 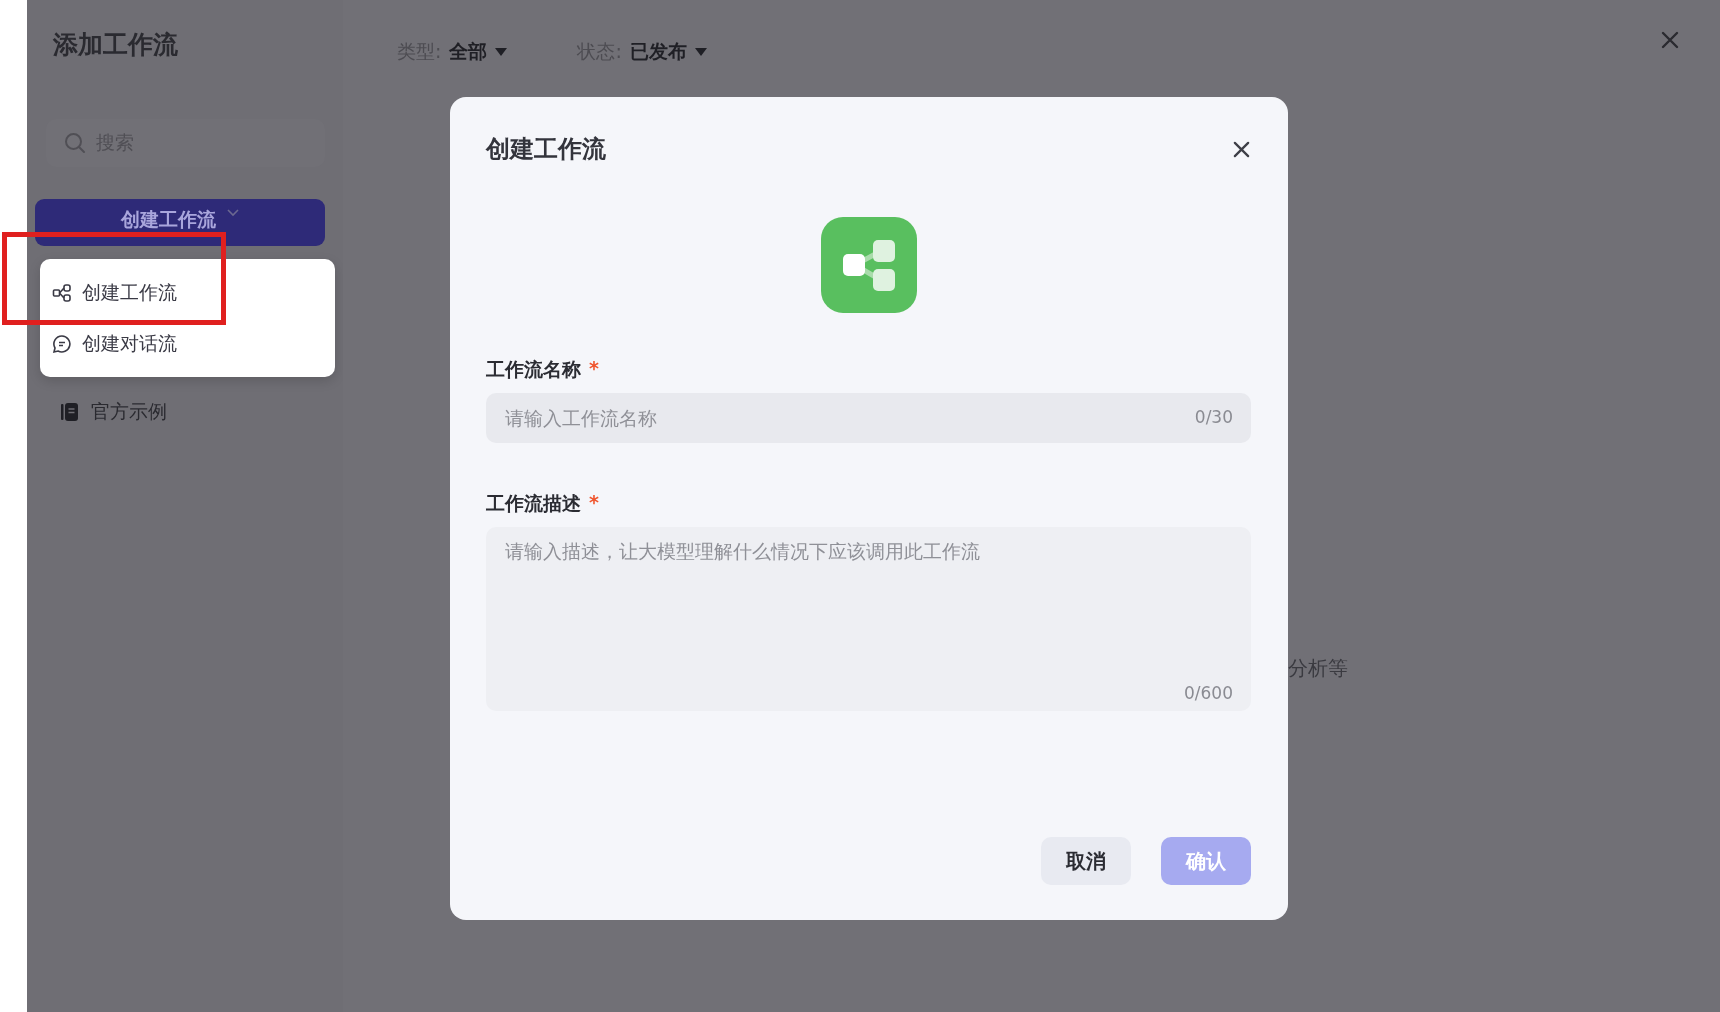 I want to click on panel-title: 添加工作流, so click(x=116, y=45).